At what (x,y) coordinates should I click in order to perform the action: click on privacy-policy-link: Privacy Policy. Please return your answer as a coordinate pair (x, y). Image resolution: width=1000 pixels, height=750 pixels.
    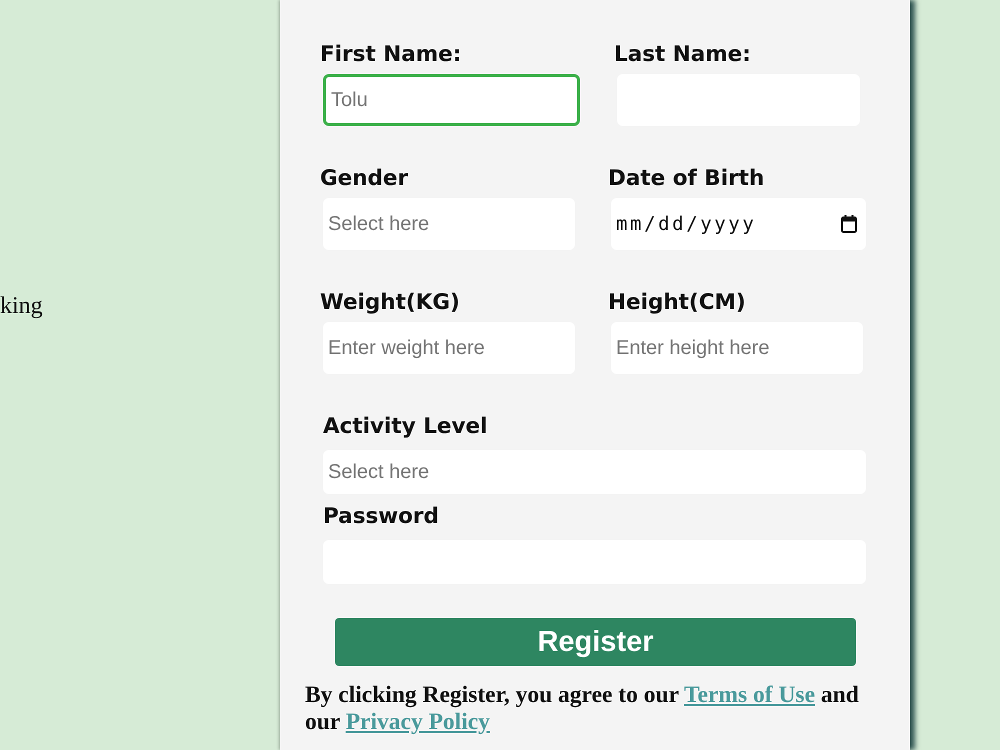
    Looking at the image, I should click on (418, 722).